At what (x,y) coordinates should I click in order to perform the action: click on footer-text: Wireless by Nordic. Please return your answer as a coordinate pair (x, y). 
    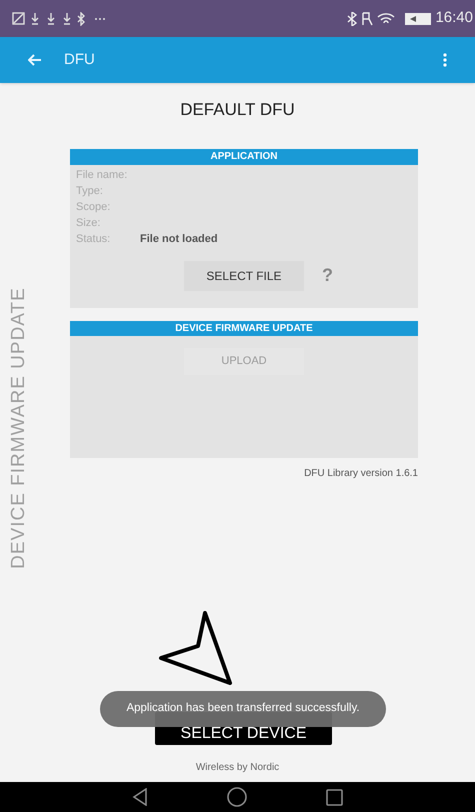
    Looking at the image, I should click on (238, 768).